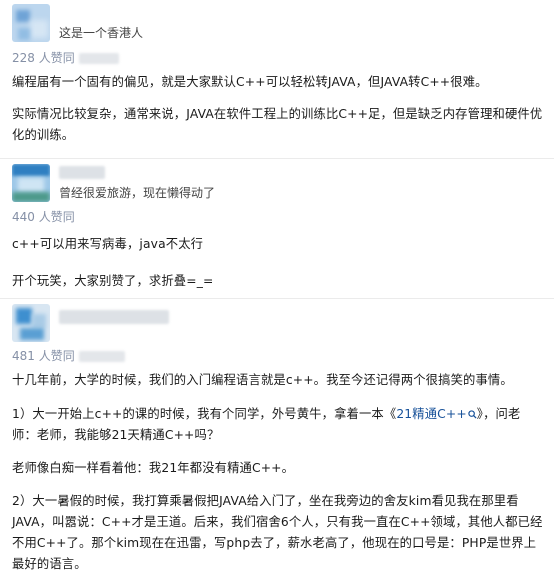 The width and height of the screenshot is (554, 576). What do you see at coordinates (278, 26) in the screenshot?
I see `answer-author: 这是一个香港人` at bounding box center [278, 26].